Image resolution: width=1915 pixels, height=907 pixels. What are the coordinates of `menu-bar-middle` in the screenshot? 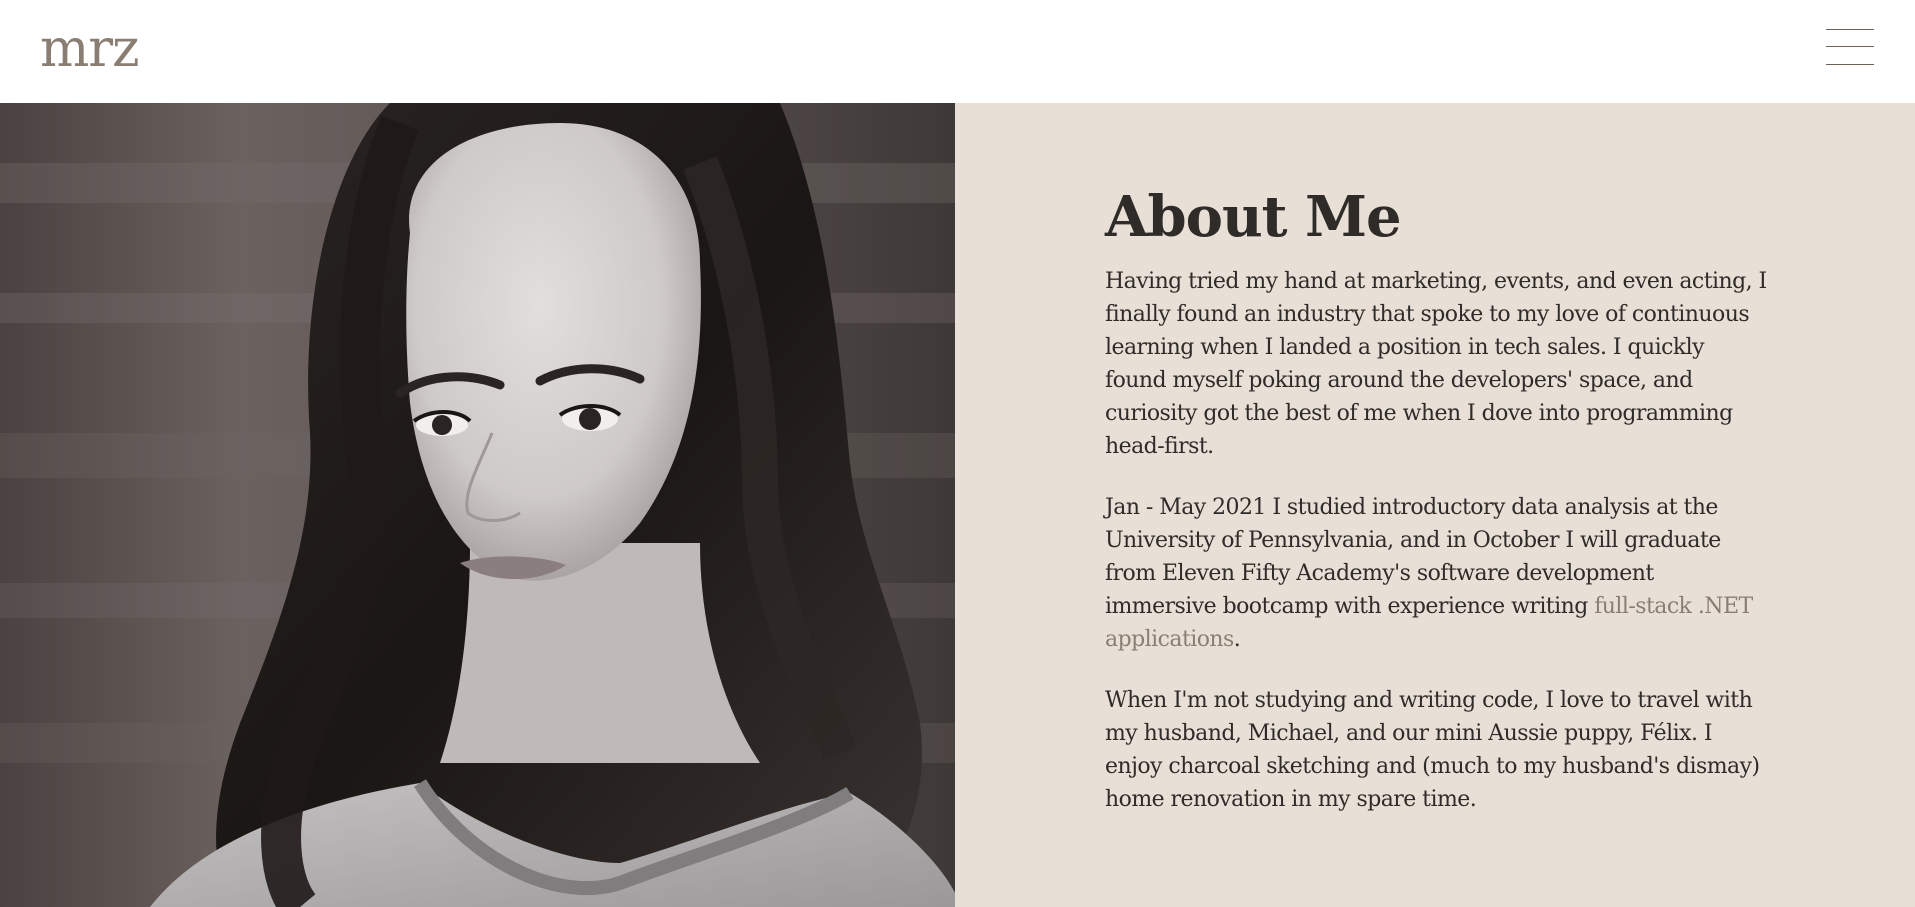 It's located at (1850, 46).